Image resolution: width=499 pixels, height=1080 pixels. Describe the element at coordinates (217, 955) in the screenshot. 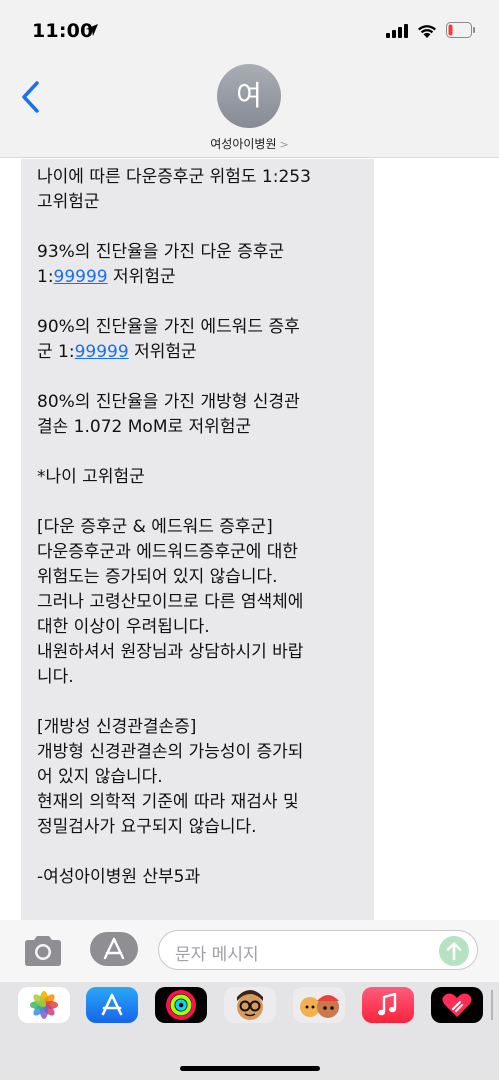

I see `message-input-placeholder: 문자 메시지` at that location.